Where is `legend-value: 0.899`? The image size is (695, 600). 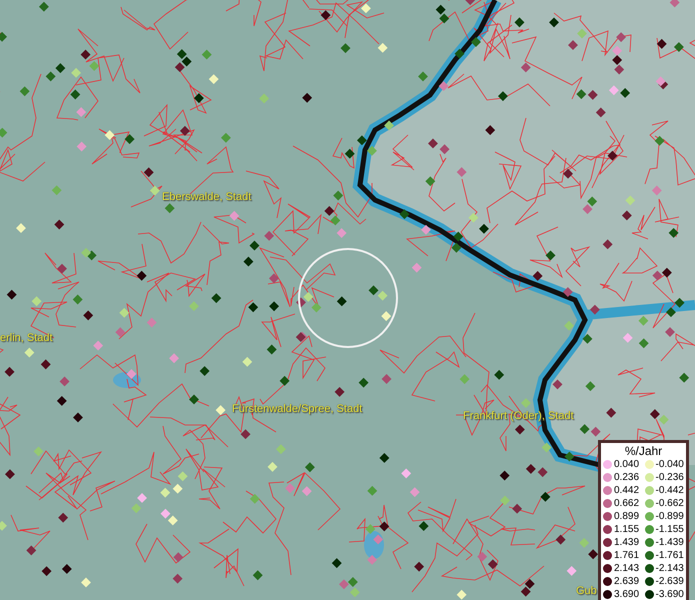
legend-value: 0.899 is located at coordinates (627, 516).